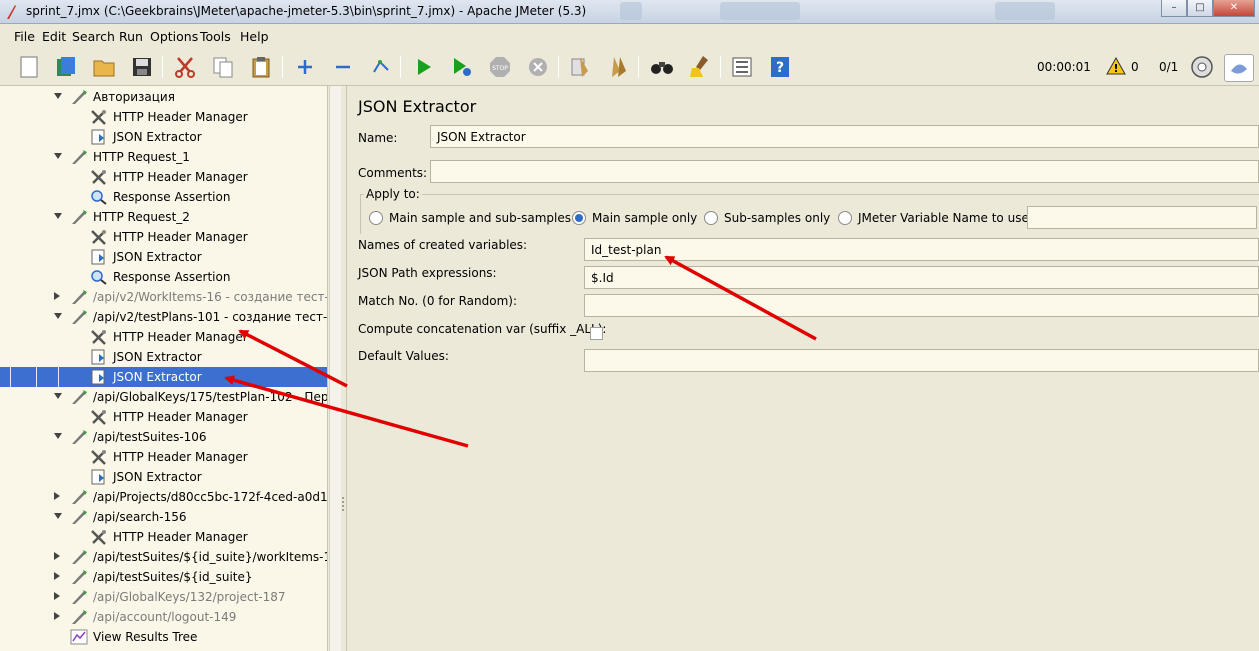 The width and height of the screenshot is (1259, 651). What do you see at coordinates (596, 333) in the screenshot?
I see `concat-checkbox` at bounding box center [596, 333].